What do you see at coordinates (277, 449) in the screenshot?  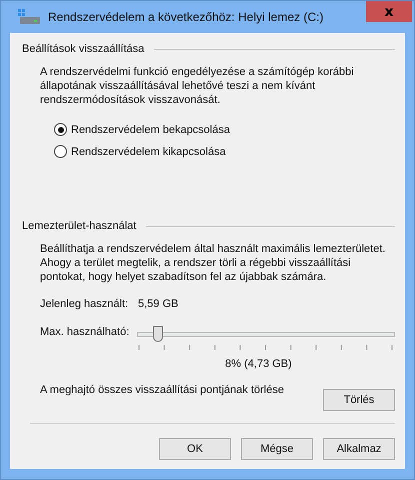 I see `dialog-button: Mégse` at bounding box center [277, 449].